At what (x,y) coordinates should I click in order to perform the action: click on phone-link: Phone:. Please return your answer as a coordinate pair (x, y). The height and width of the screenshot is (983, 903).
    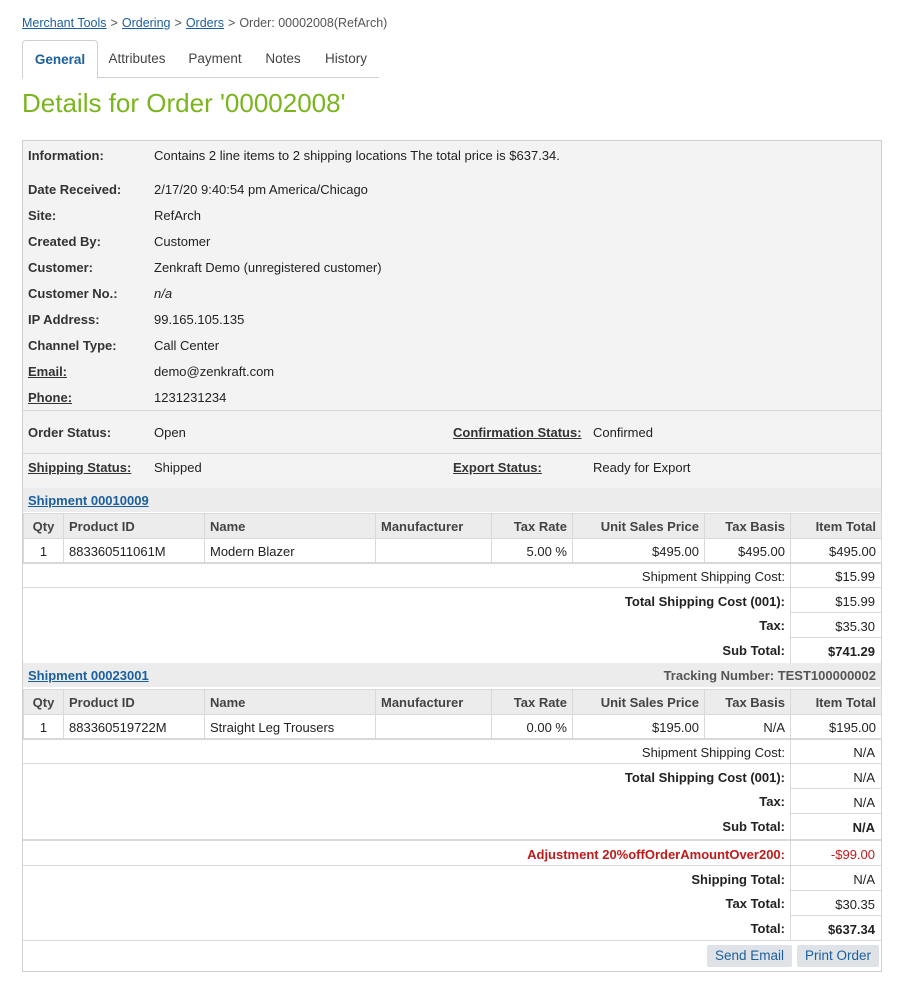
    Looking at the image, I should click on (50, 397).